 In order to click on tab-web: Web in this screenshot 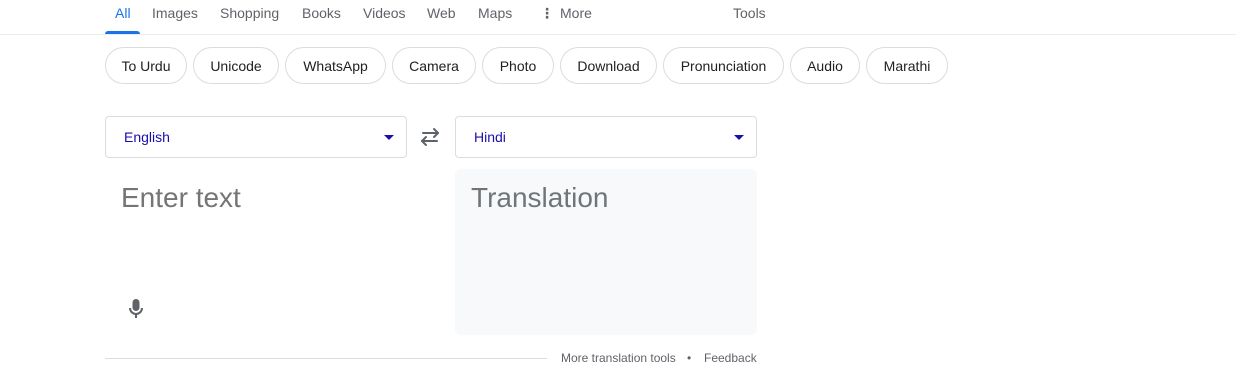, I will do `click(441, 13)`.